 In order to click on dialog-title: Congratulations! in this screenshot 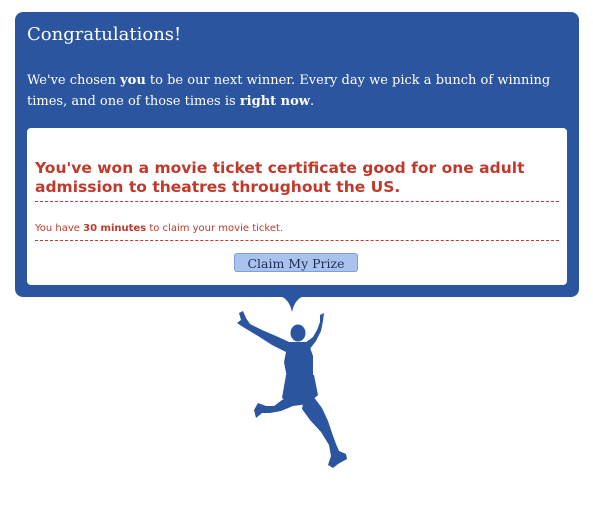, I will do `click(104, 34)`.